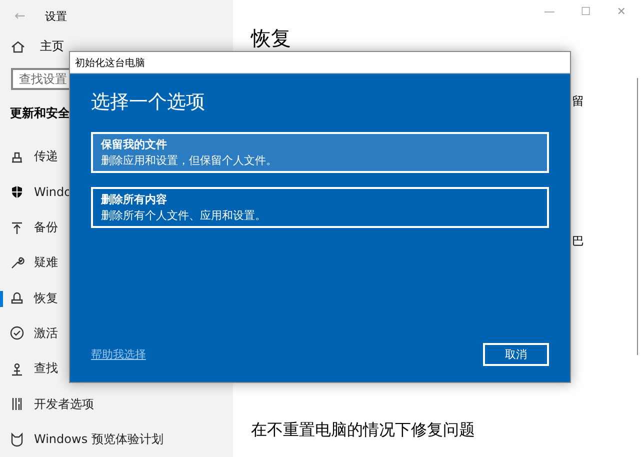 This screenshot has width=642, height=457. What do you see at coordinates (578, 101) in the screenshot?
I see `text-fragment: 留` at bounding box center [578, 101].